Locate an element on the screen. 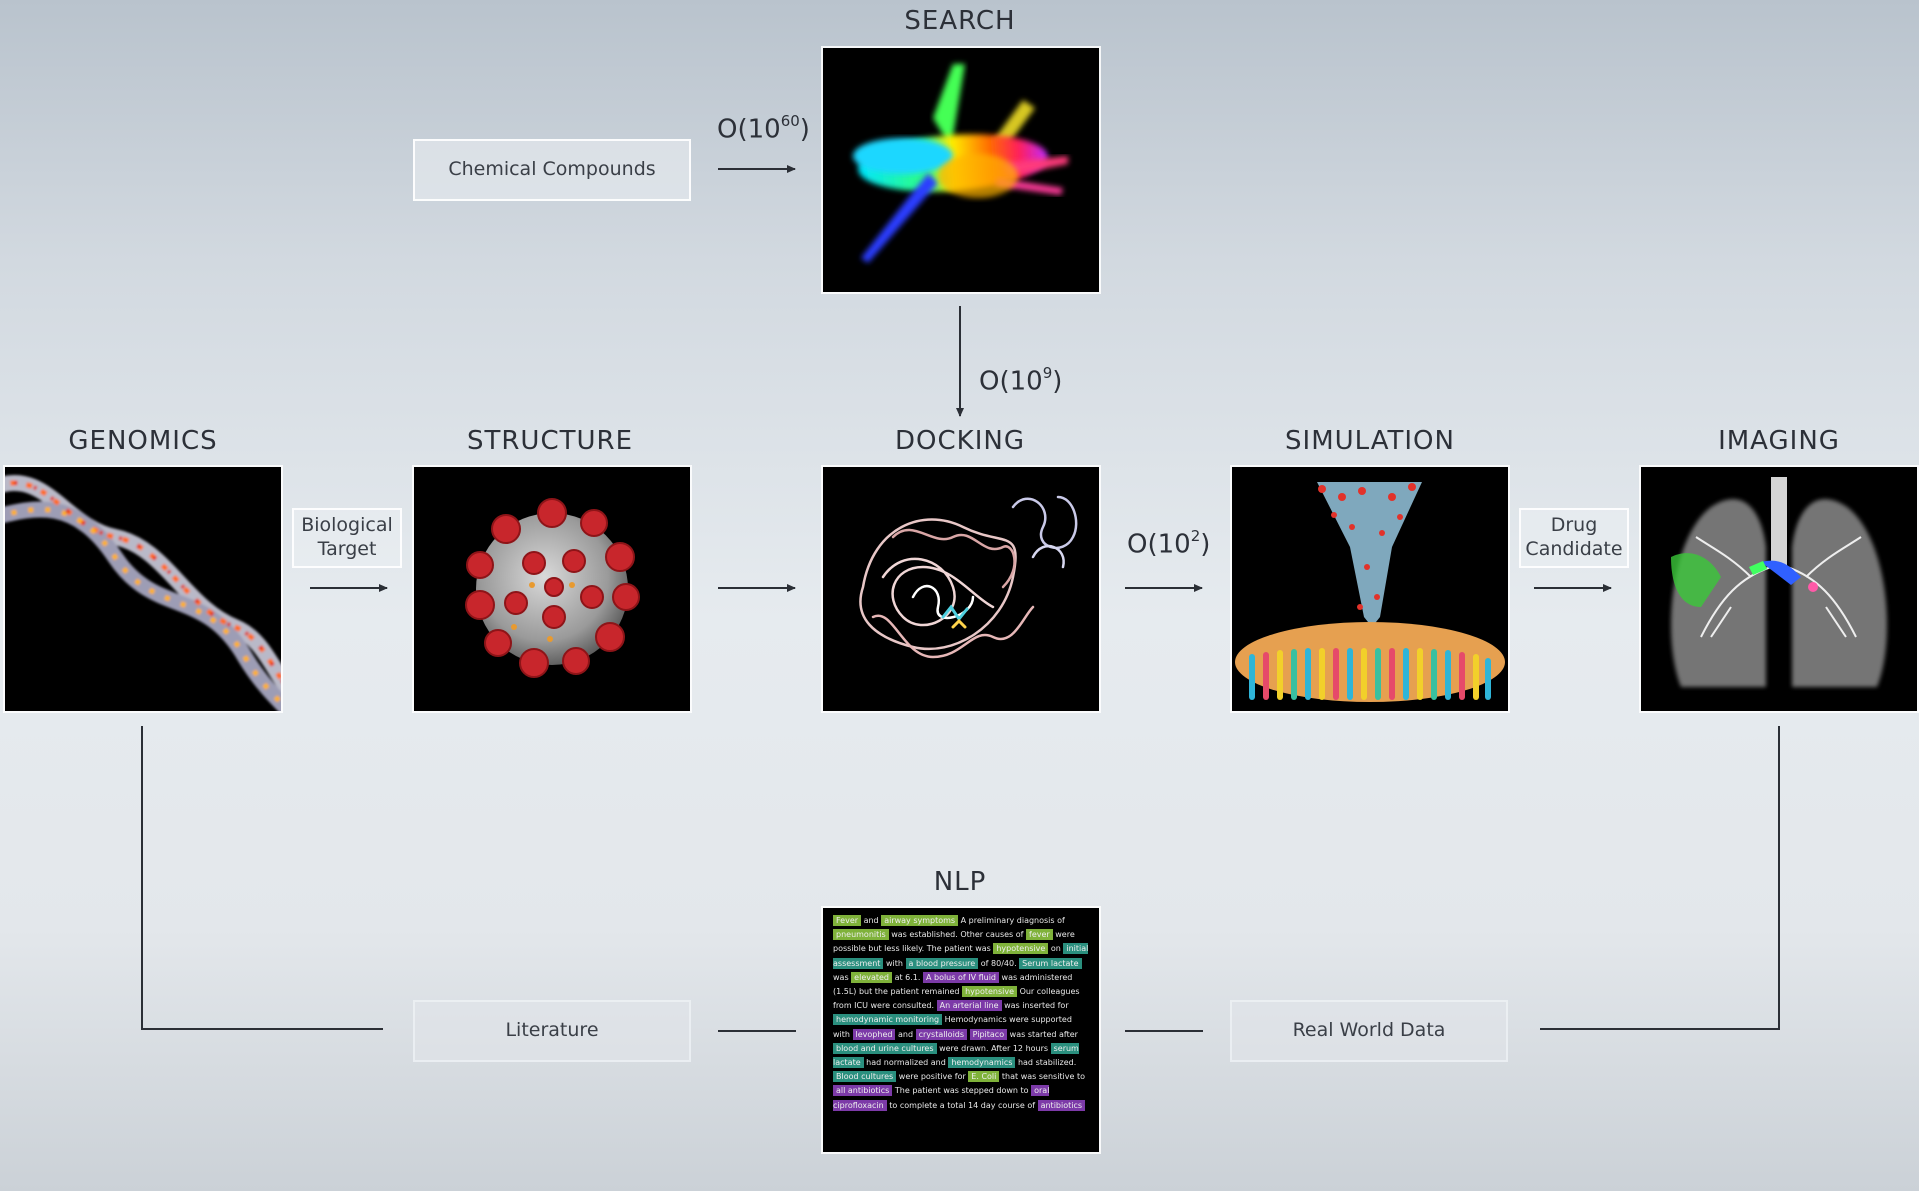  nlp-tag: Pipitaco is located at coordinates (988, 1034).